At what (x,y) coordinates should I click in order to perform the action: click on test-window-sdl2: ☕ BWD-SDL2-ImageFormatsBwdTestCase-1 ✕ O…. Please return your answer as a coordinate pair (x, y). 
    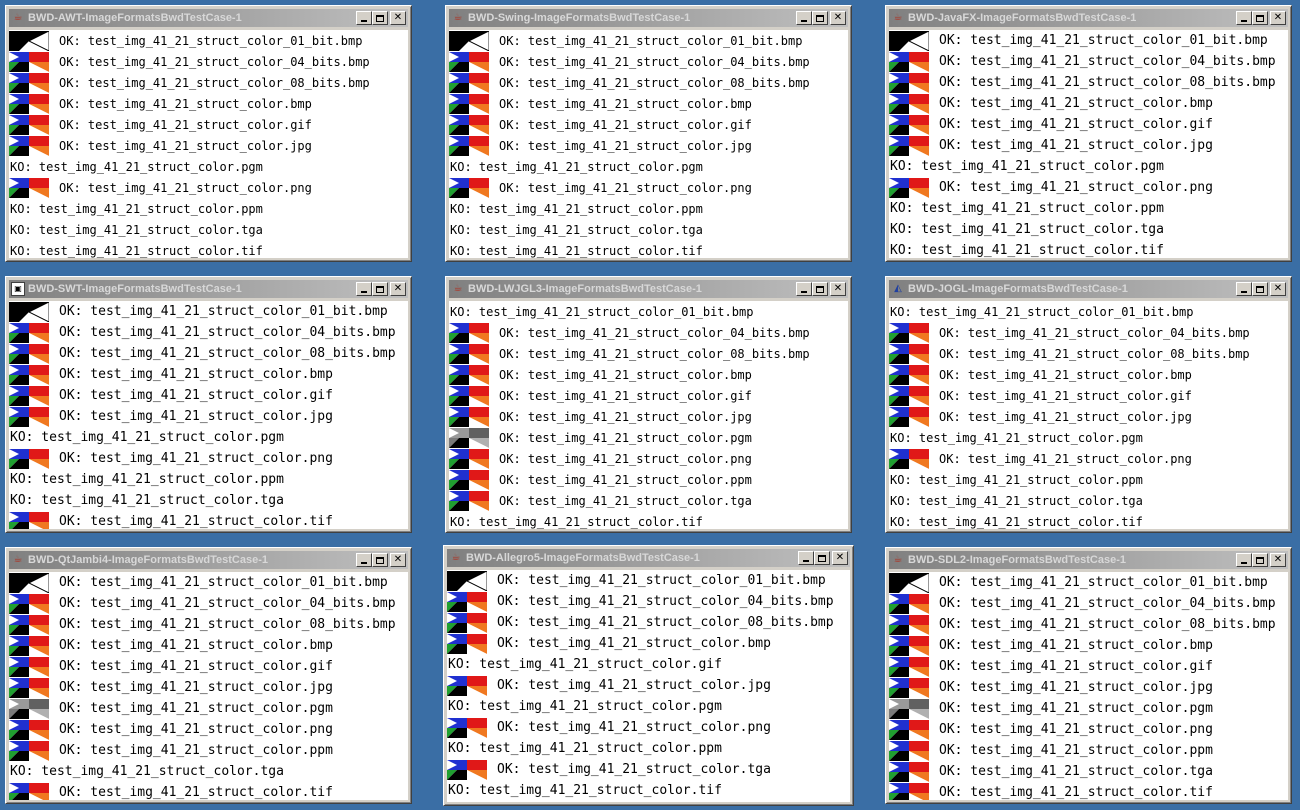
    Looking at the image, I should click on (1088, 675).